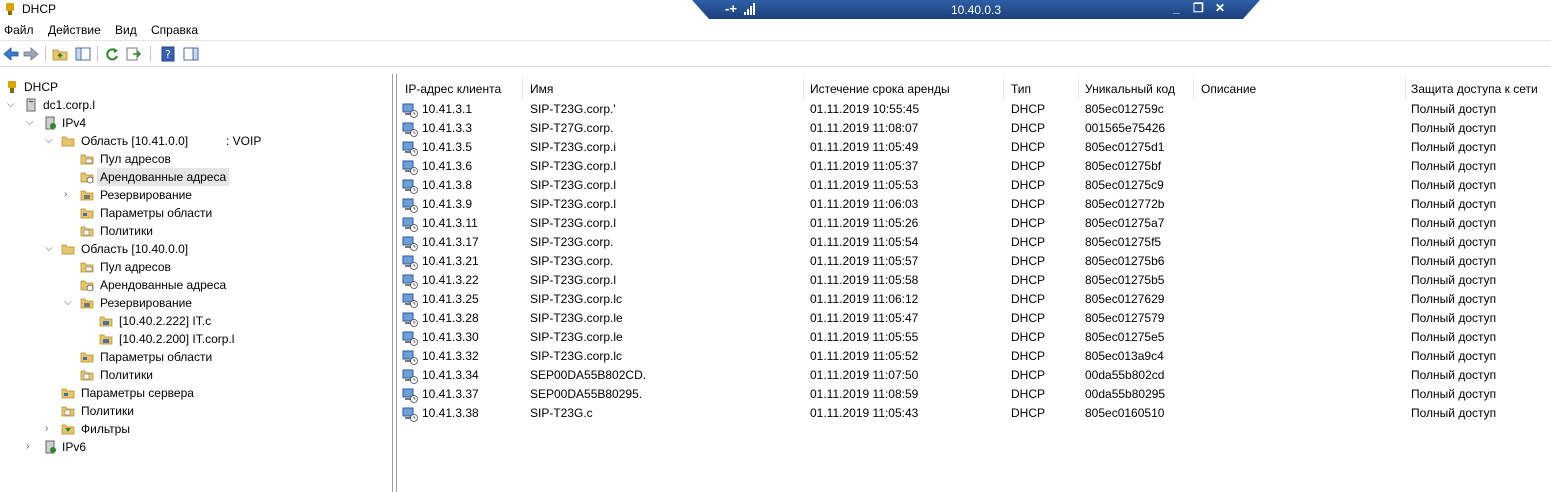 The width and height of the screenshot is (1551, 492). What do you see at coordinates (864, 413) in the screenshot?
I see `cell-expiry: 01.11.2019 11:05:43` at bounding box center [864, 413].